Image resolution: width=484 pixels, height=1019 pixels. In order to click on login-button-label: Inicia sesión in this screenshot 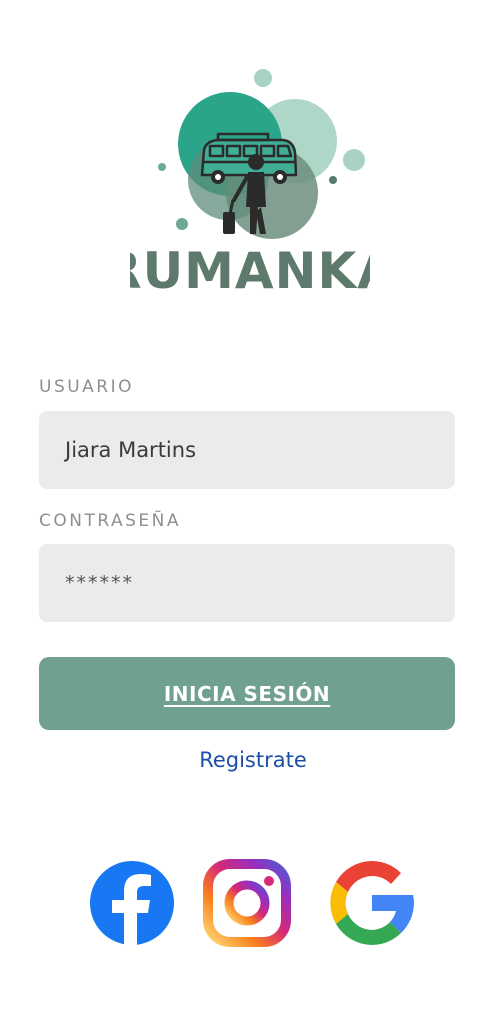, I will do `click(247, 693)`.